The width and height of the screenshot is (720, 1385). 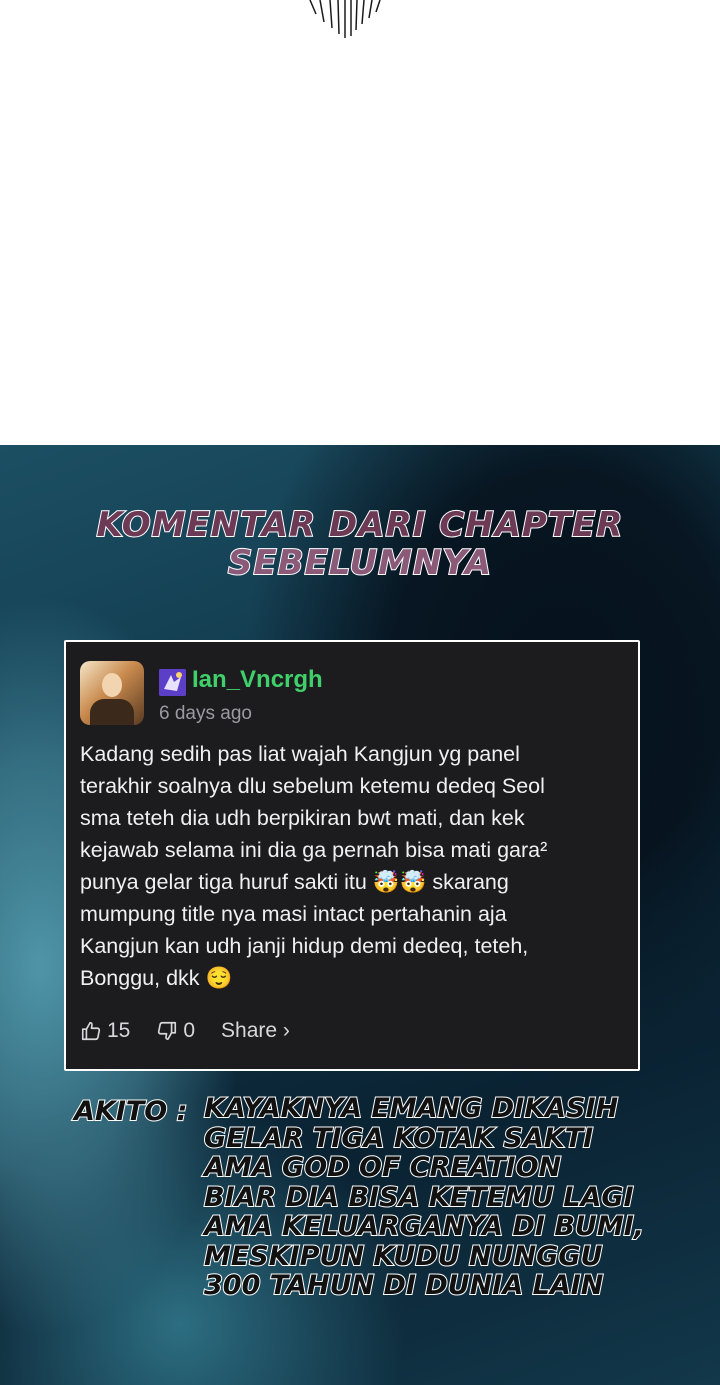 What do you see at coordinates (167, 1031) in the screenshot?
I see `thumbs-down-icon` at bounding box center [167, 1031].